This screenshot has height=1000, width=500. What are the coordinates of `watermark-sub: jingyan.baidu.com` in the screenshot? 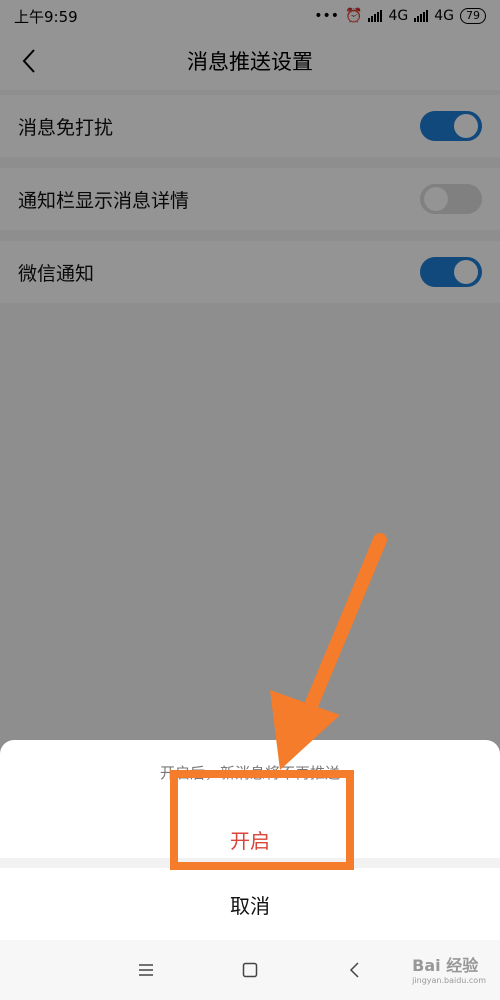 It's located at (449, 980).